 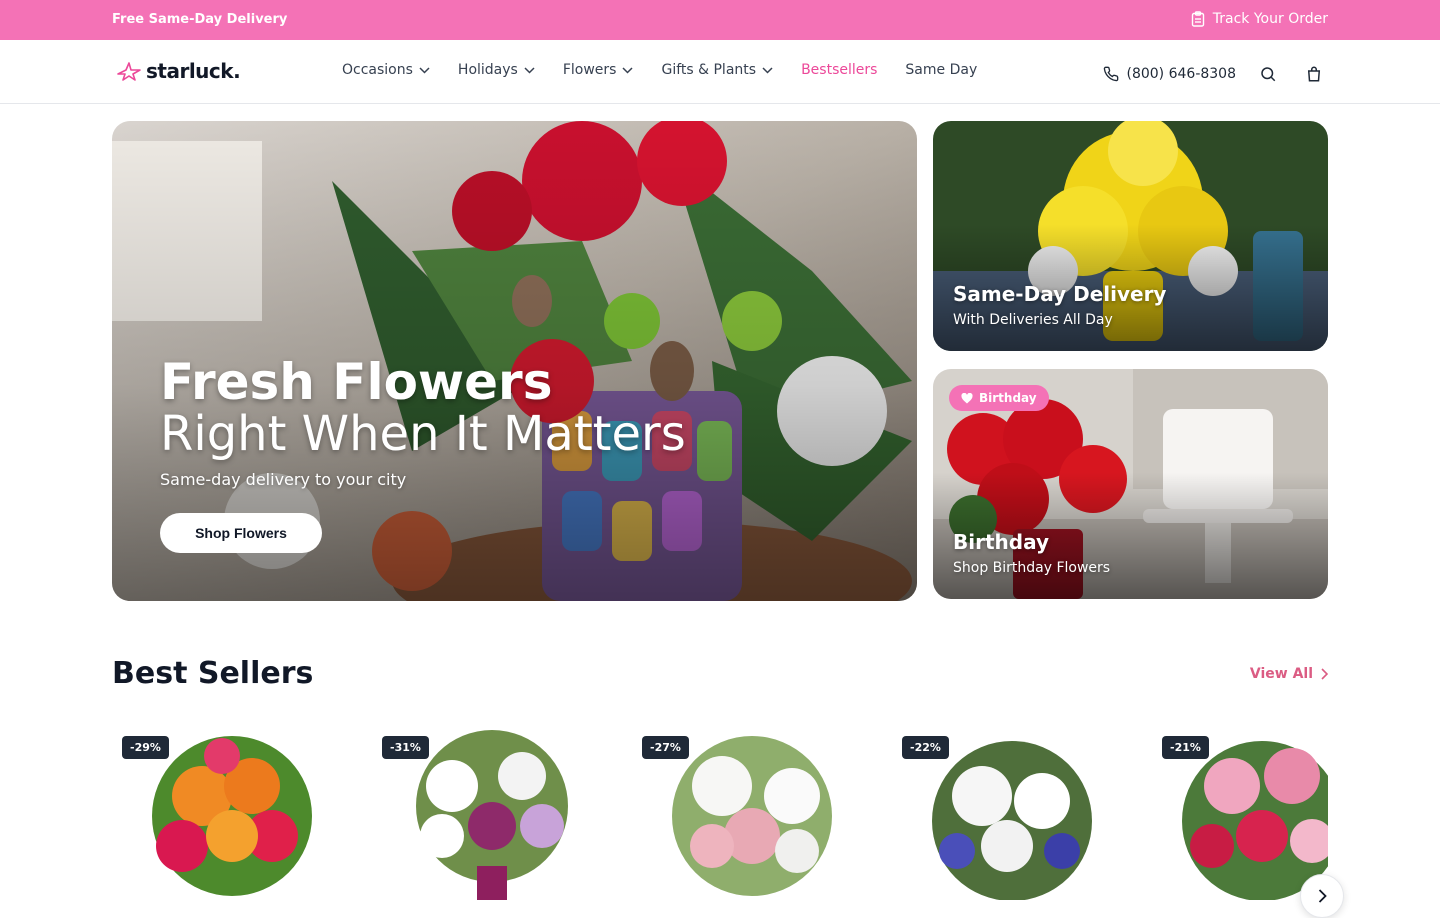 I want to click on badge-label: Birthday, so click(x=1008, y=398).